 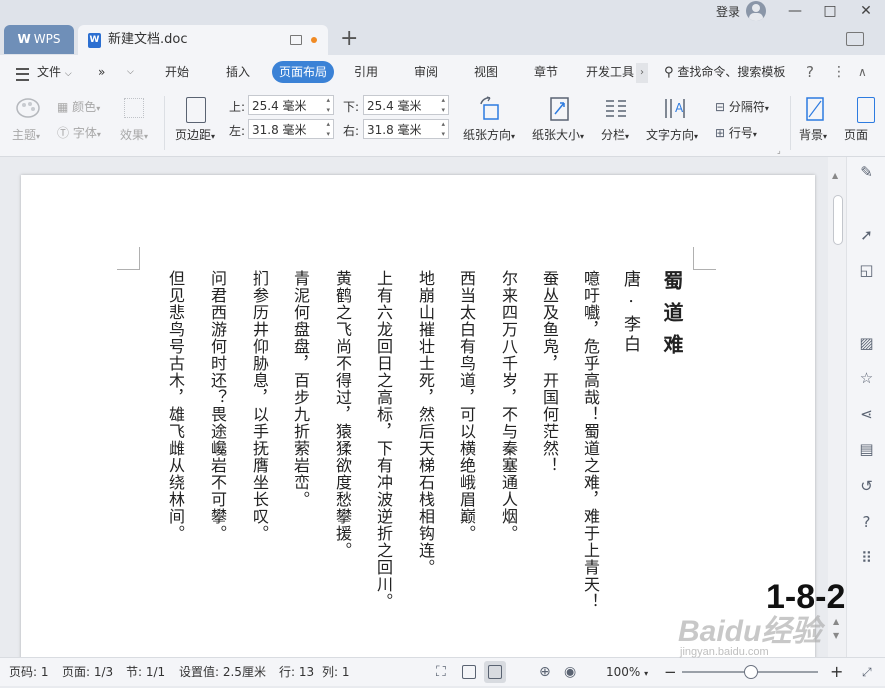 What do you see at coordinates (177, 72) in the screenshot?
I see `tab-home: 开始` at bounding box center [177, 72].